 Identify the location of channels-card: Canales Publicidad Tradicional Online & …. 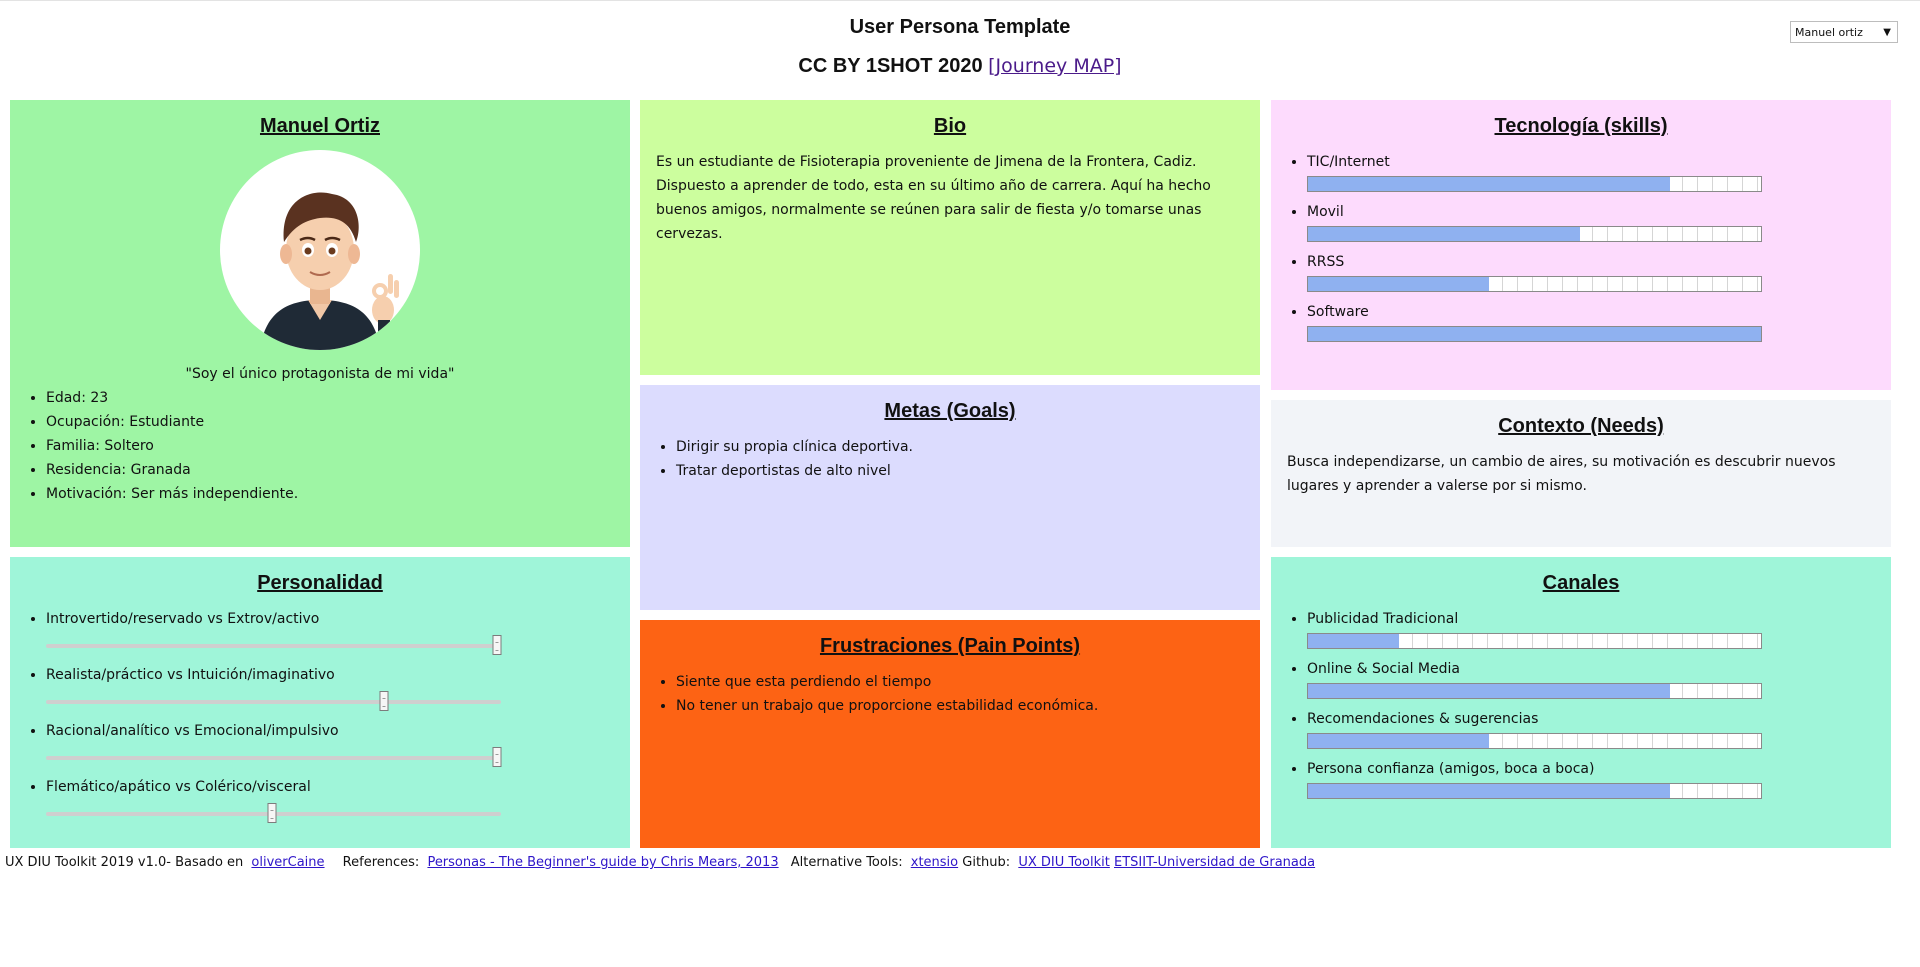
(1581, 702).